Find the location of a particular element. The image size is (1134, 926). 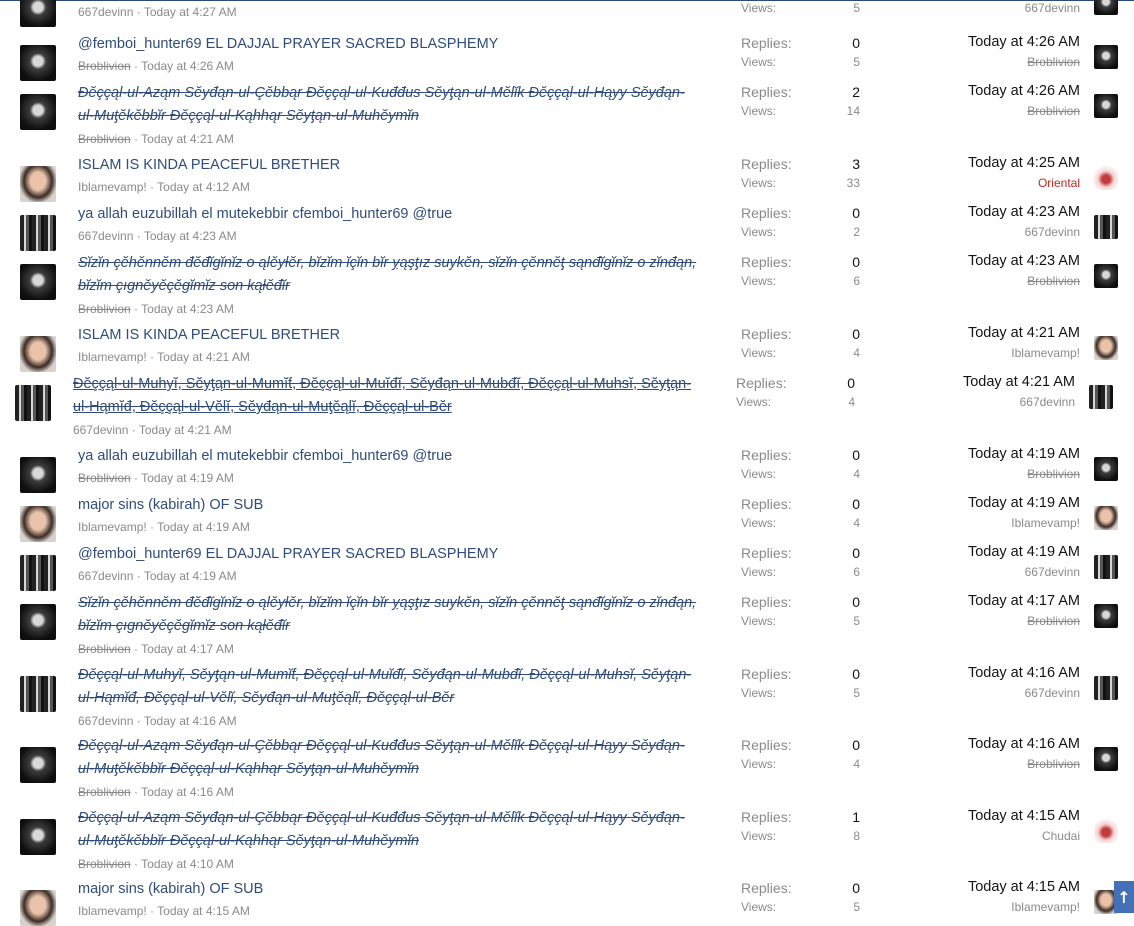

thread-start-time: Today at 4:27 AM is located at coordinates (190, 12).